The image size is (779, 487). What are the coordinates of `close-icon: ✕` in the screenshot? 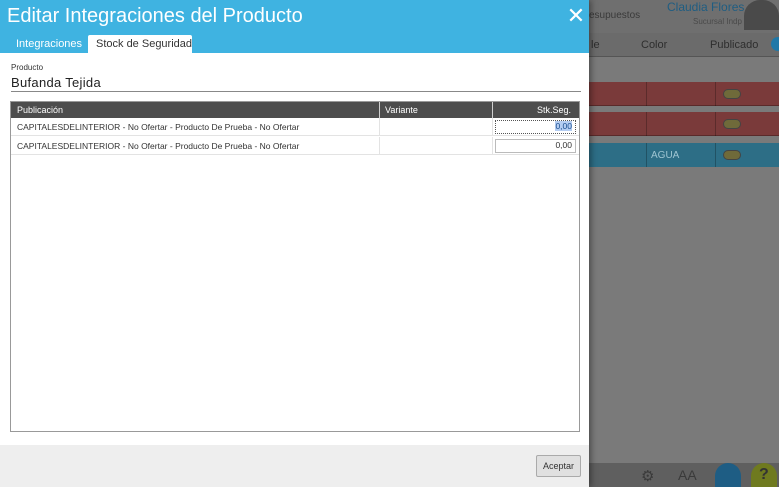 It's located at (576, 16).